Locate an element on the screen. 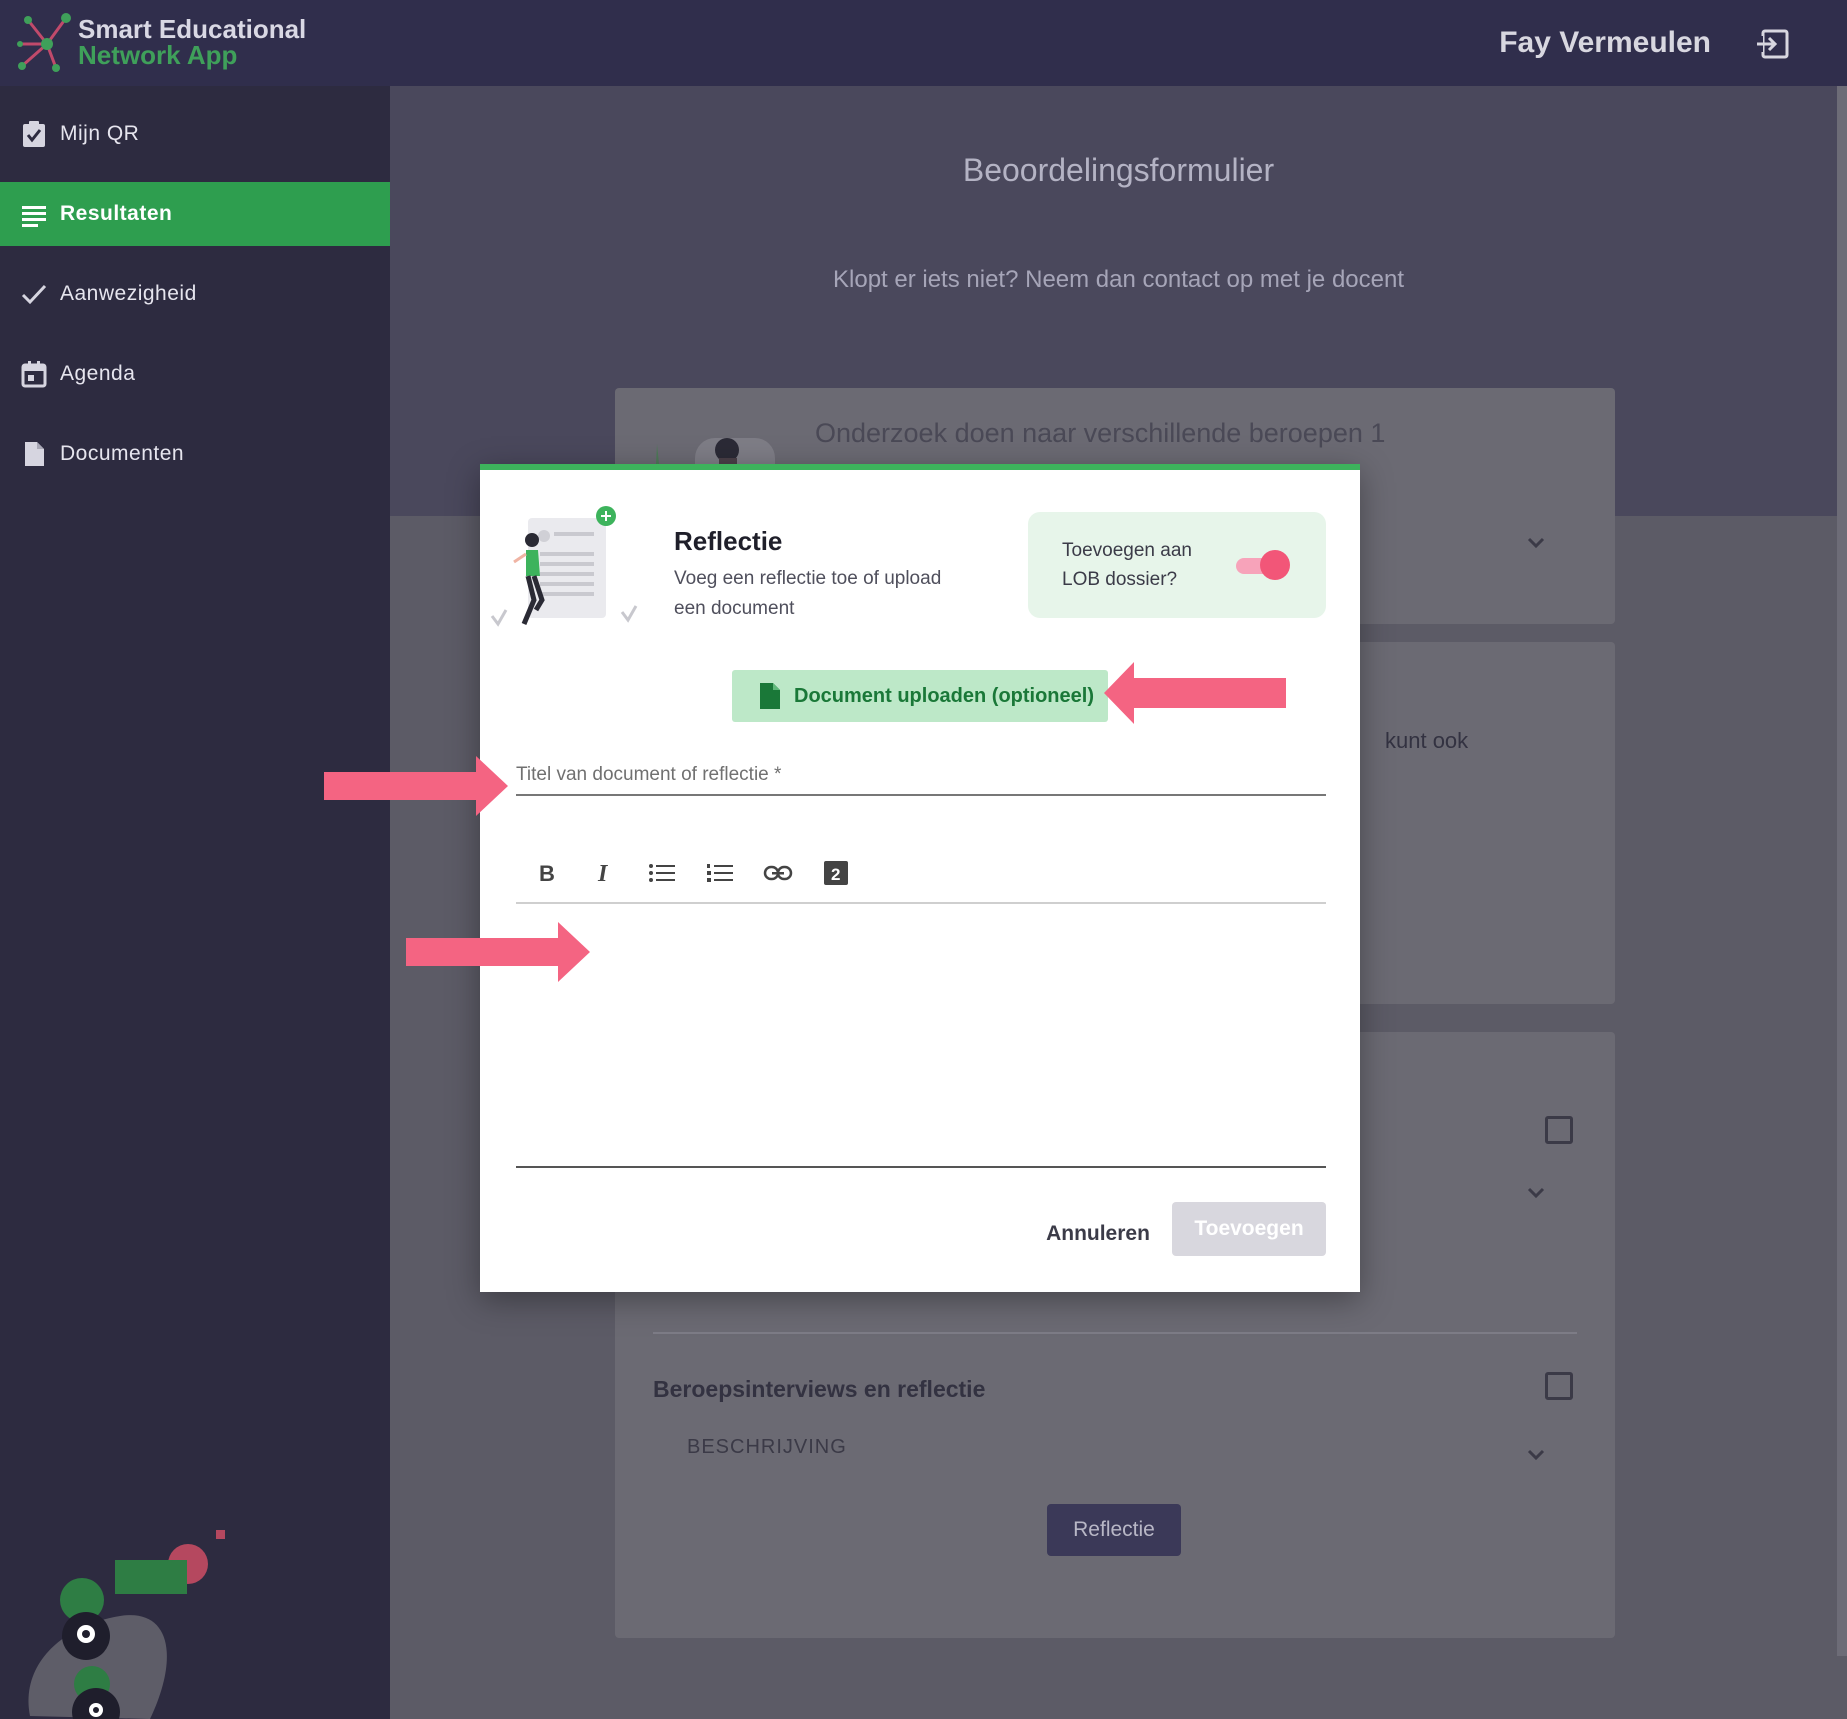  sidebar-item-label: Agenda is located at coordinates (98, 373).